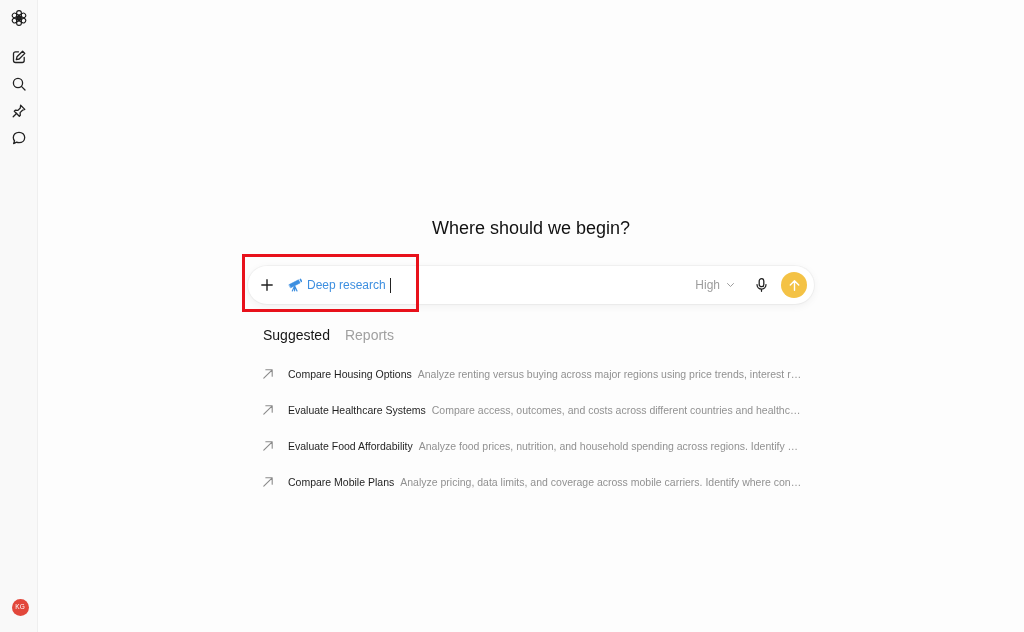 This screenshot has height=632, width=1024. Describe the element at coordinates (18, 84) in the screenshot. I see `search-icon` at that location.